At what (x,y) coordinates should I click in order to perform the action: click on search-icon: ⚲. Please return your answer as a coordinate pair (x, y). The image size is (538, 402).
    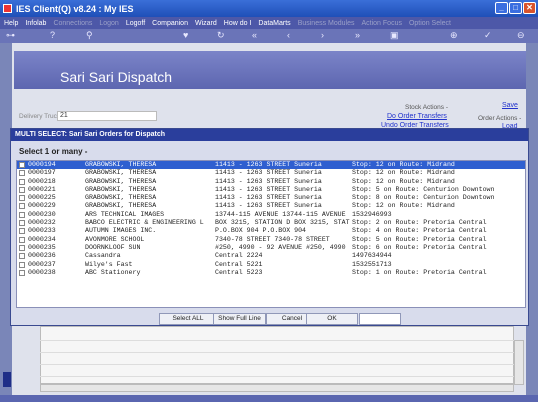
    Looking at the image, I should click on (89, 35).